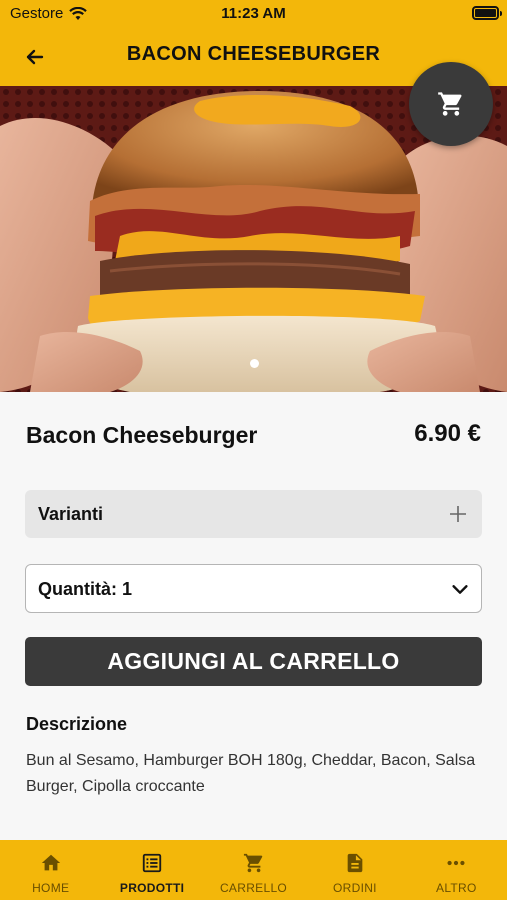 This screenshot has height=900, width=507. I want to click on quantity-label: Quantità: 1, so click(85, 589).